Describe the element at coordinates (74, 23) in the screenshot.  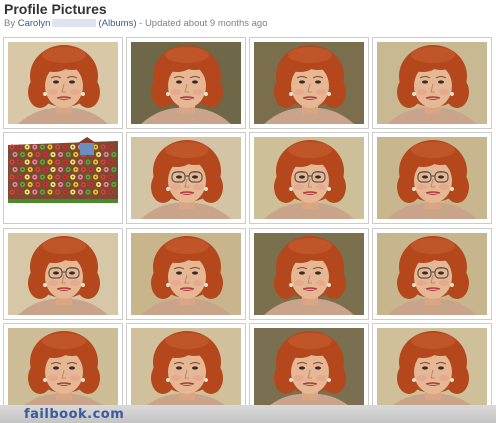
I see `redacted-surname` at that location.